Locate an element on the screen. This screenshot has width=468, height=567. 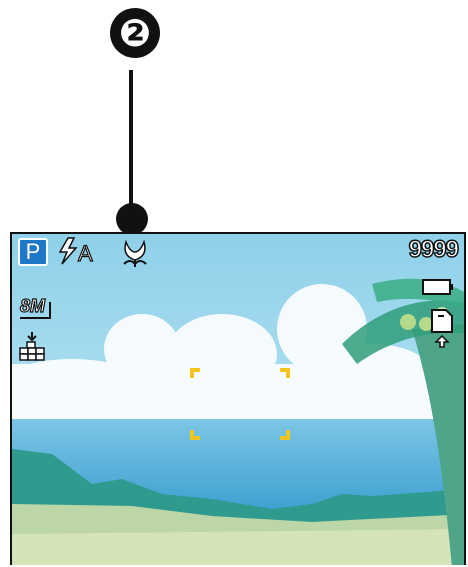
shooting-mode-icon: P is located at coordinates (33, 252).